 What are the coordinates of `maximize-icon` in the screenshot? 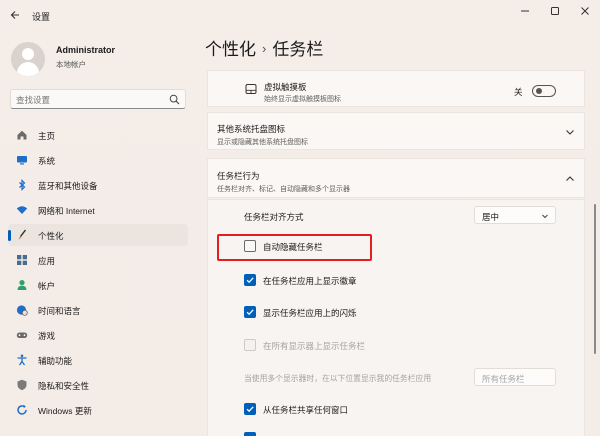 It's located at (555, 11).